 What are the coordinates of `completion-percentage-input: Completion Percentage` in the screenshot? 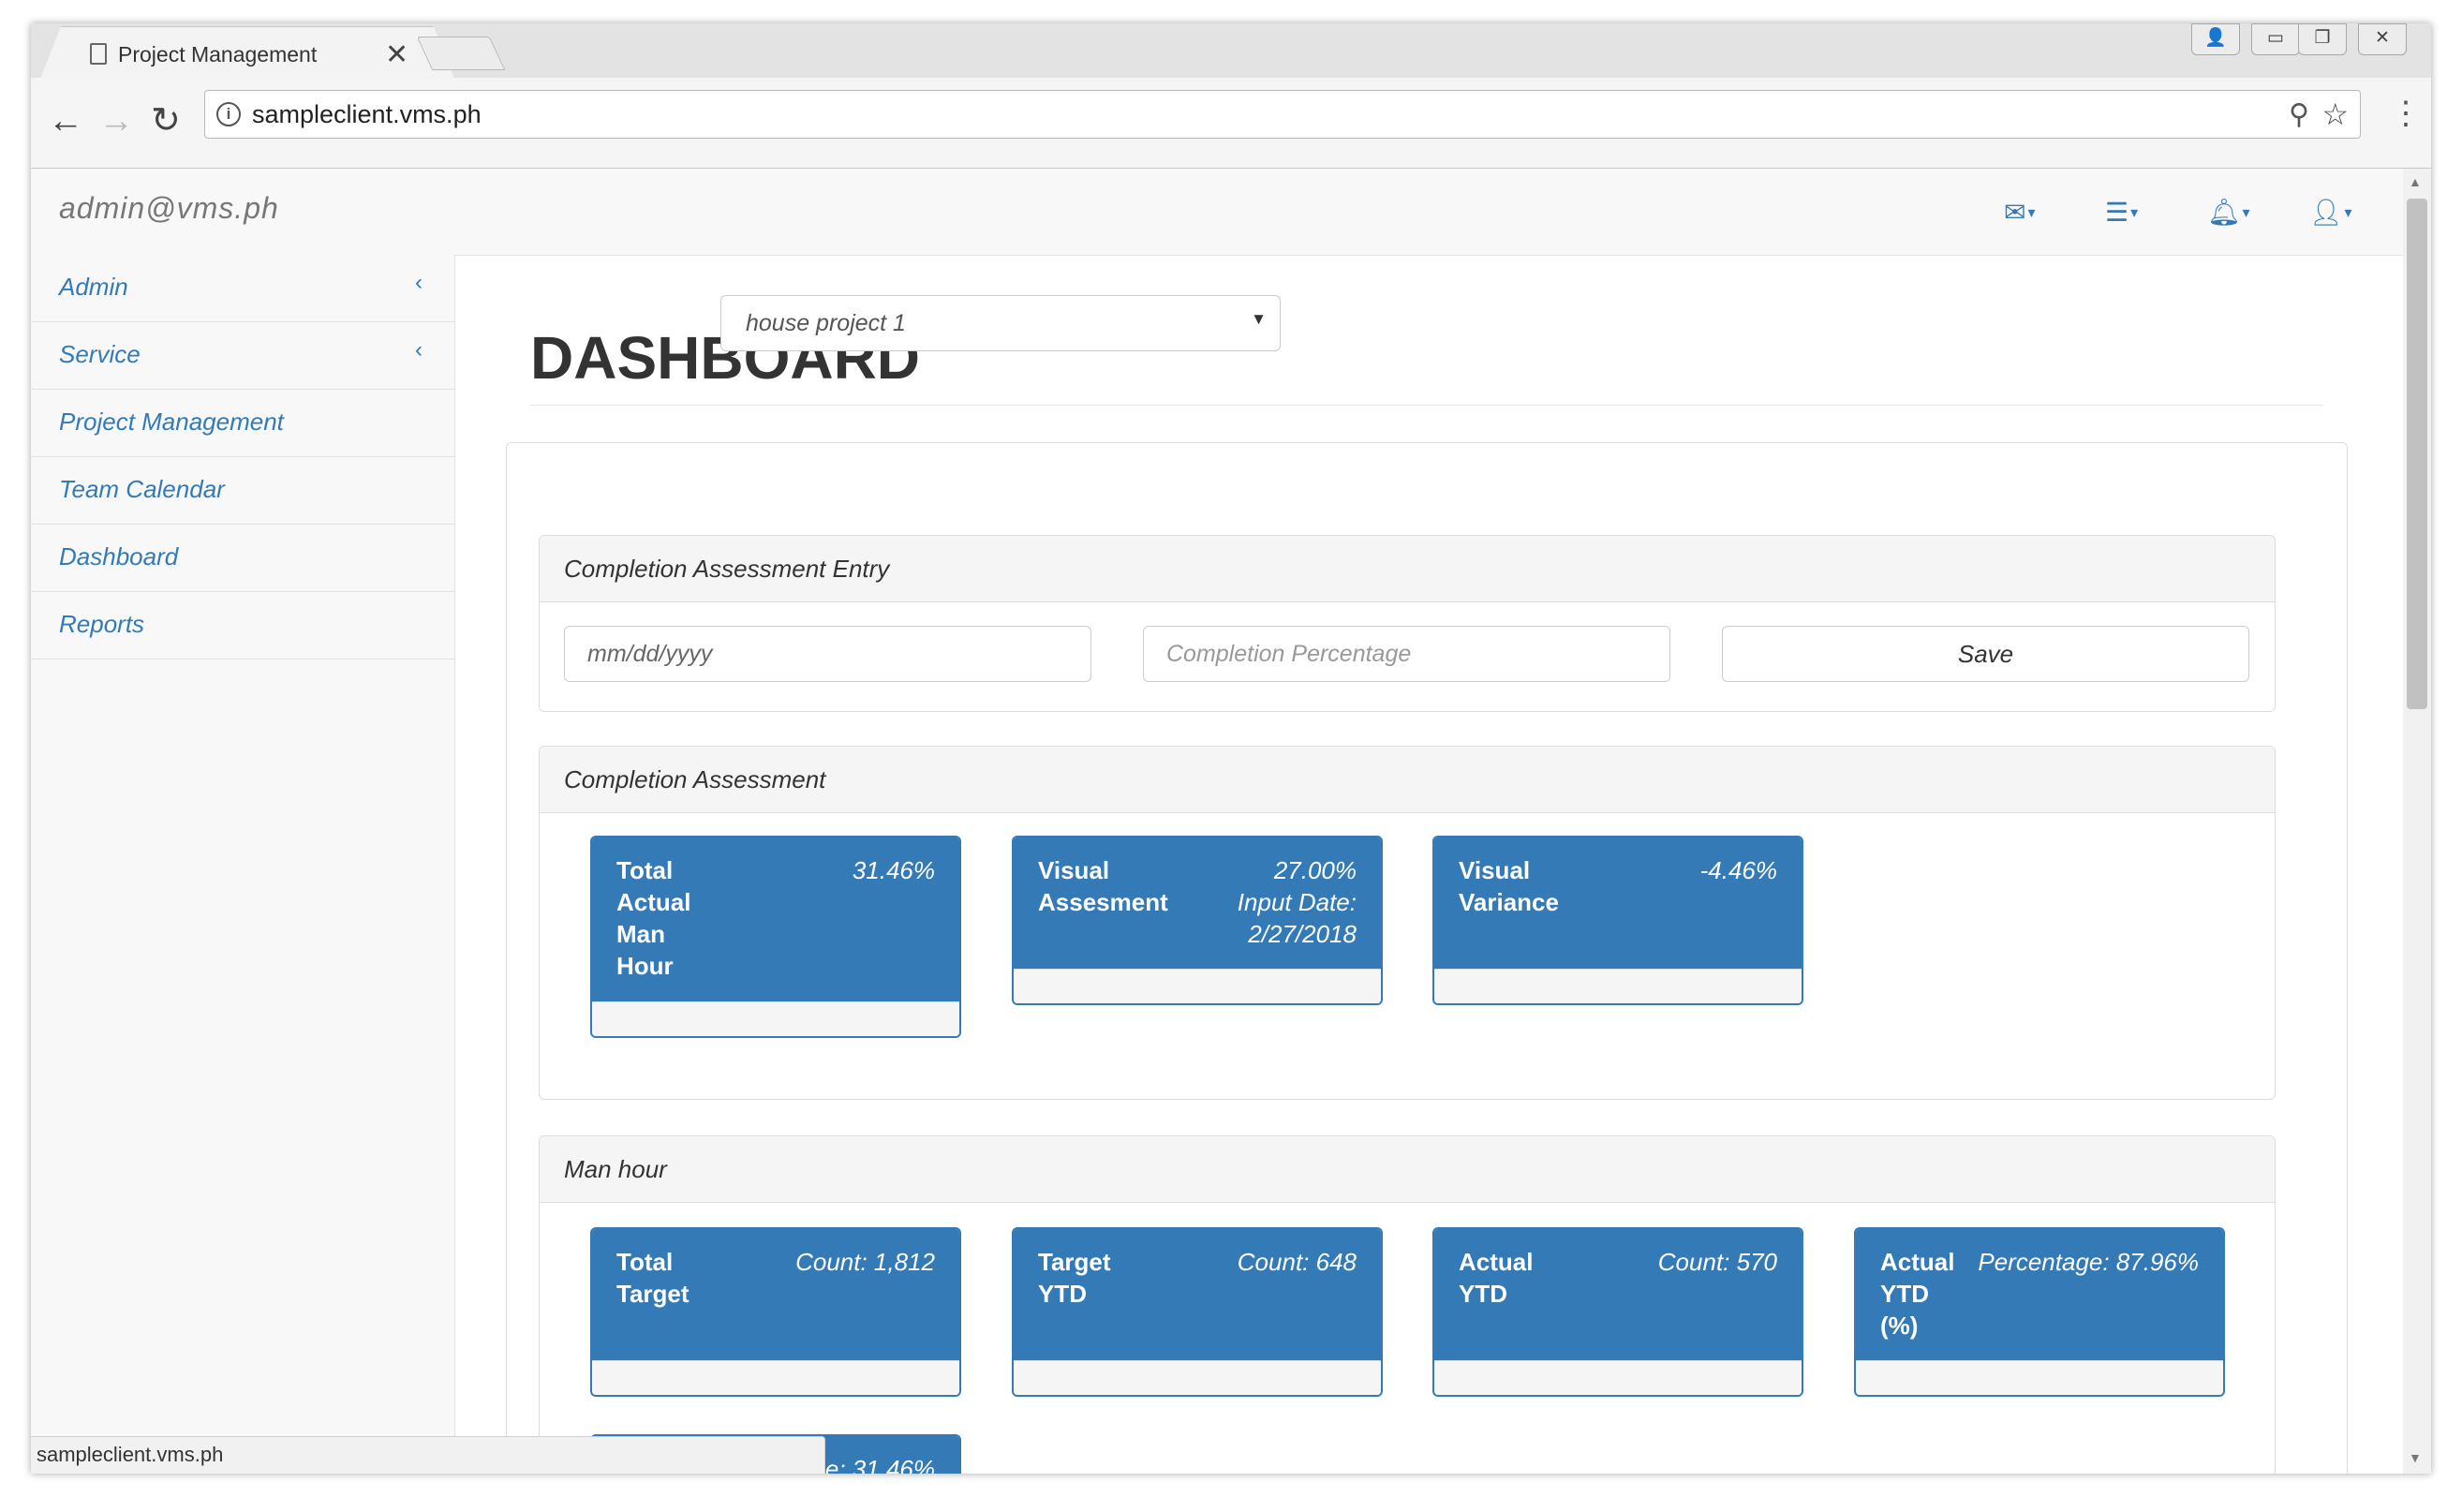 It's located at (1406, 654).